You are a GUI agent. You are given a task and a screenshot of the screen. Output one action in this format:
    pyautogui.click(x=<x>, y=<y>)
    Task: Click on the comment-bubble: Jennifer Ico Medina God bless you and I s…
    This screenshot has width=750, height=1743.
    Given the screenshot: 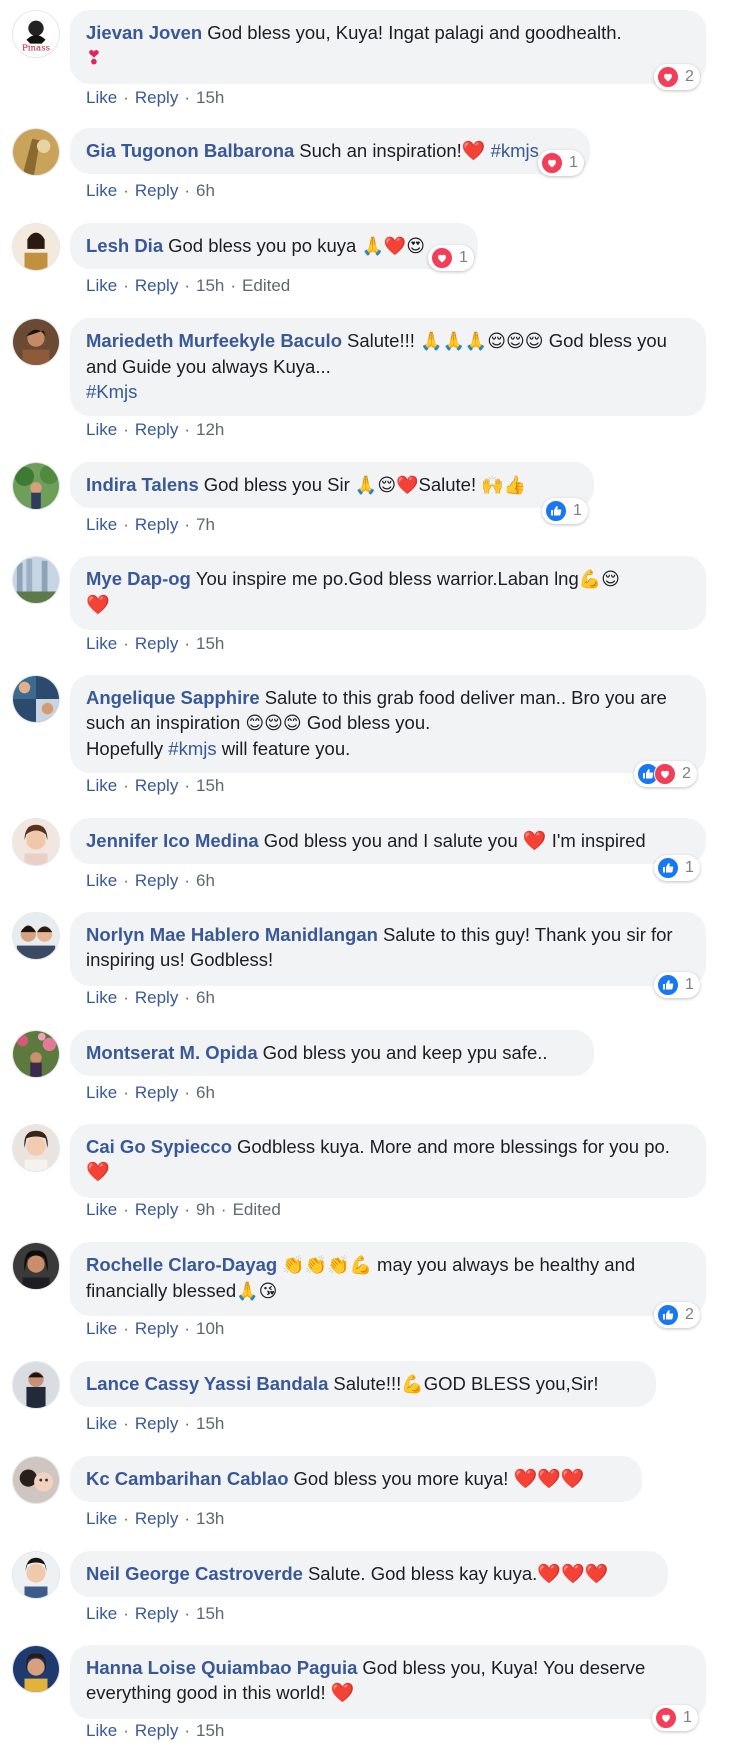 What is the action you would take?
    pyautogui.click(x=388, y=841)
    